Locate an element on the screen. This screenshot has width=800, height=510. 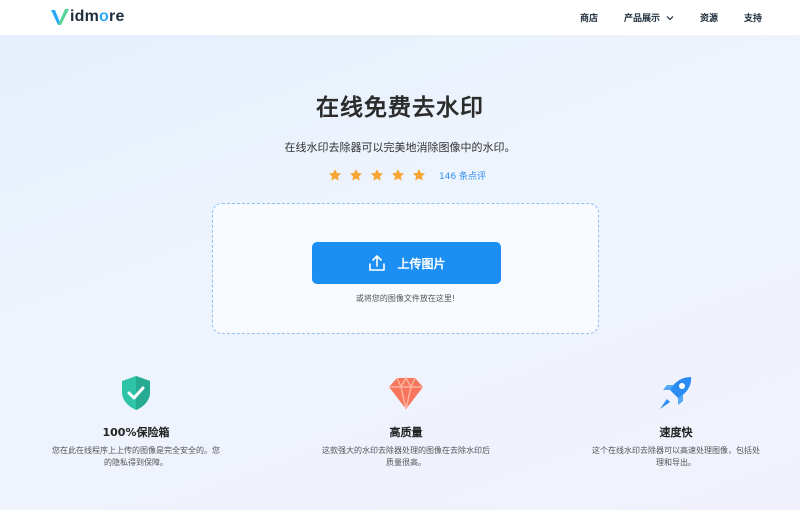
shield-check-icon is located at coordinates (136, 393).